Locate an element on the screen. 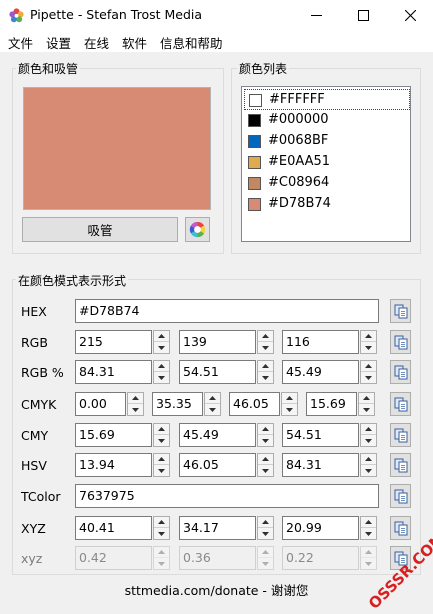 Image resolution: width=433 pixels, height=614 pixels. tcolor-copy-button is located at coordinates (400, 496).